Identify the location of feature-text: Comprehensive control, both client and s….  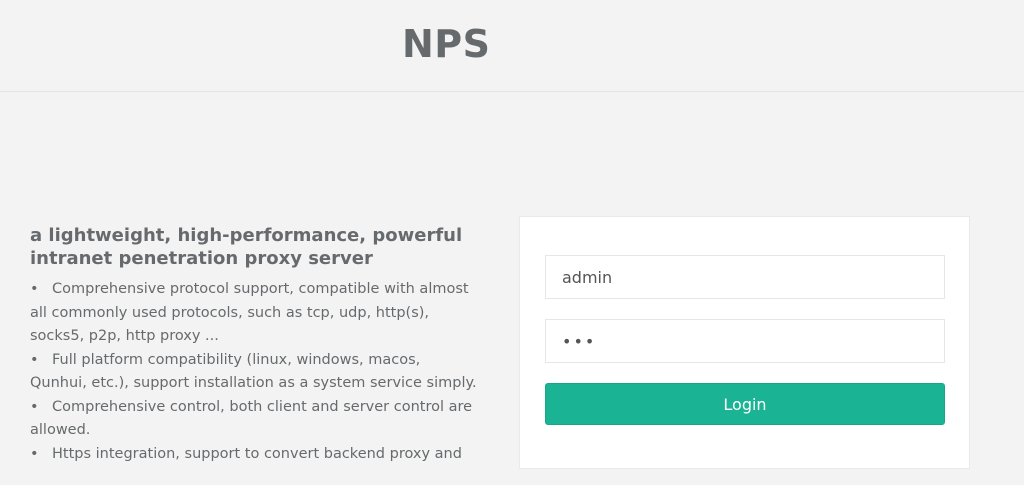
(251, 418).